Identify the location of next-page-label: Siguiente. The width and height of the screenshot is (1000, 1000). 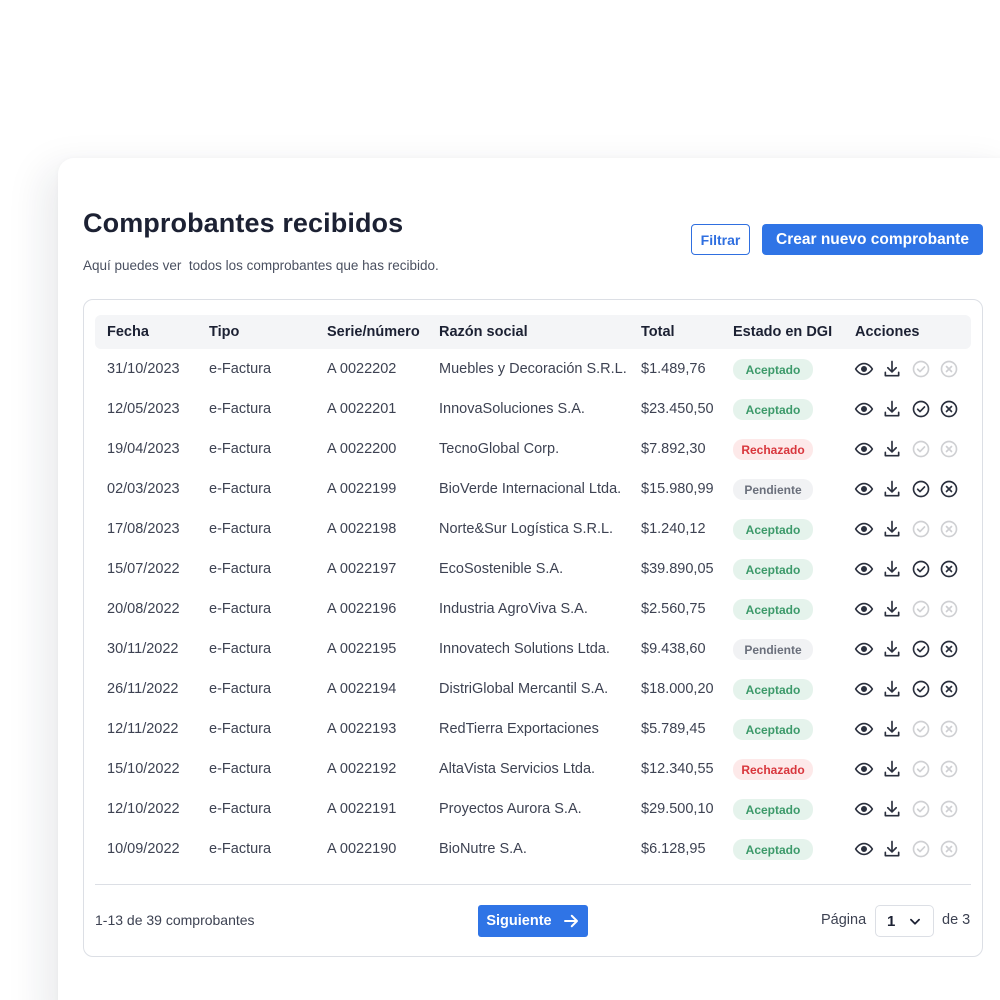
(519, 921).